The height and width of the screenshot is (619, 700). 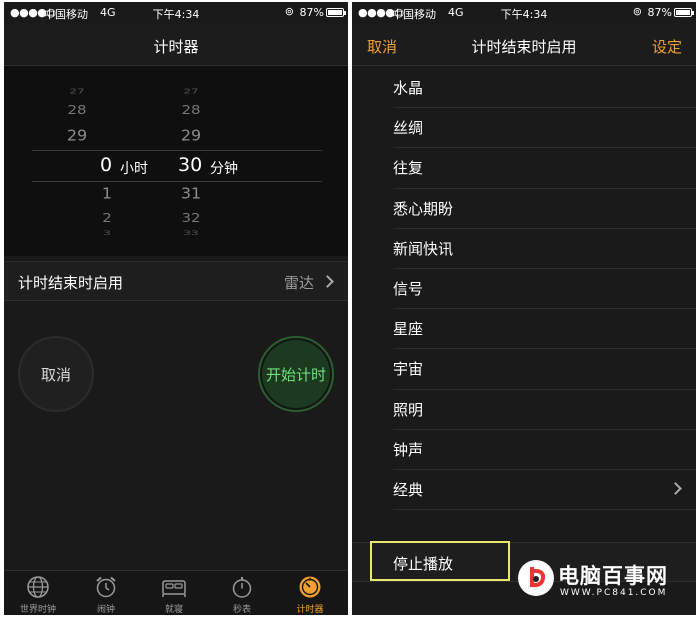 I want to click on picker-hours-below: 2, so click(x=107, y=218).